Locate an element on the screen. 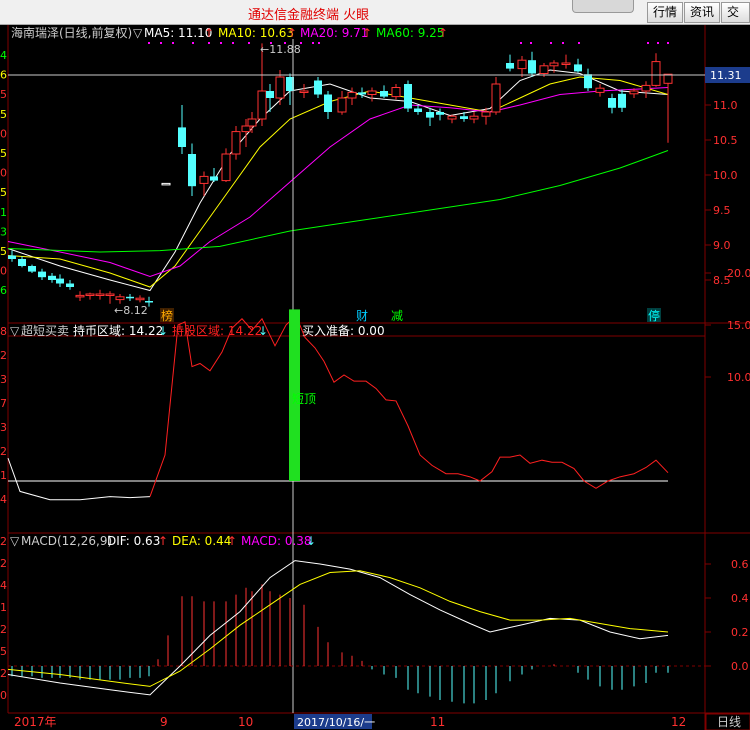  event-marker-rank: 榜 is located at coordinates (167, 315).